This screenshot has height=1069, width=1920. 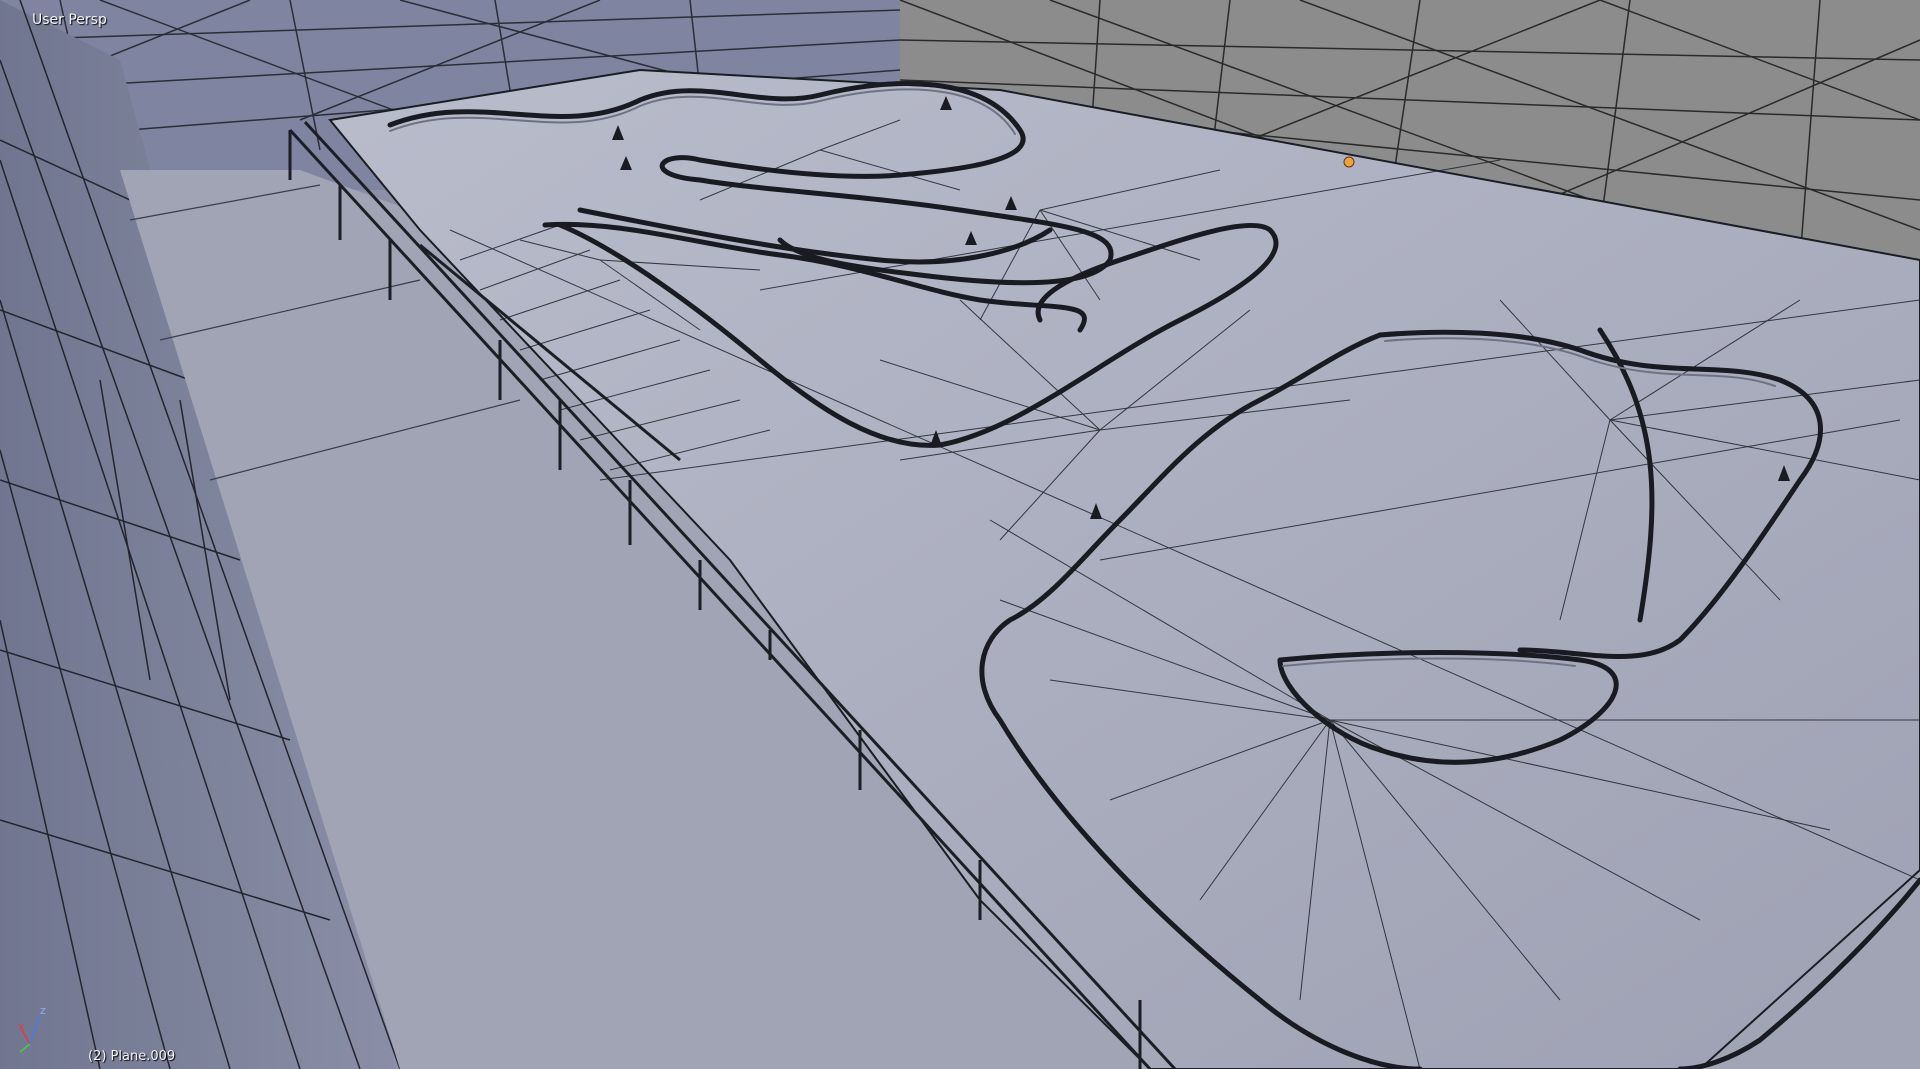 What do you see at coordinates (132, 1056) in the screenshot?
I see `active-object-label: (2) Plane.009` at bounding box center [132, 1056].